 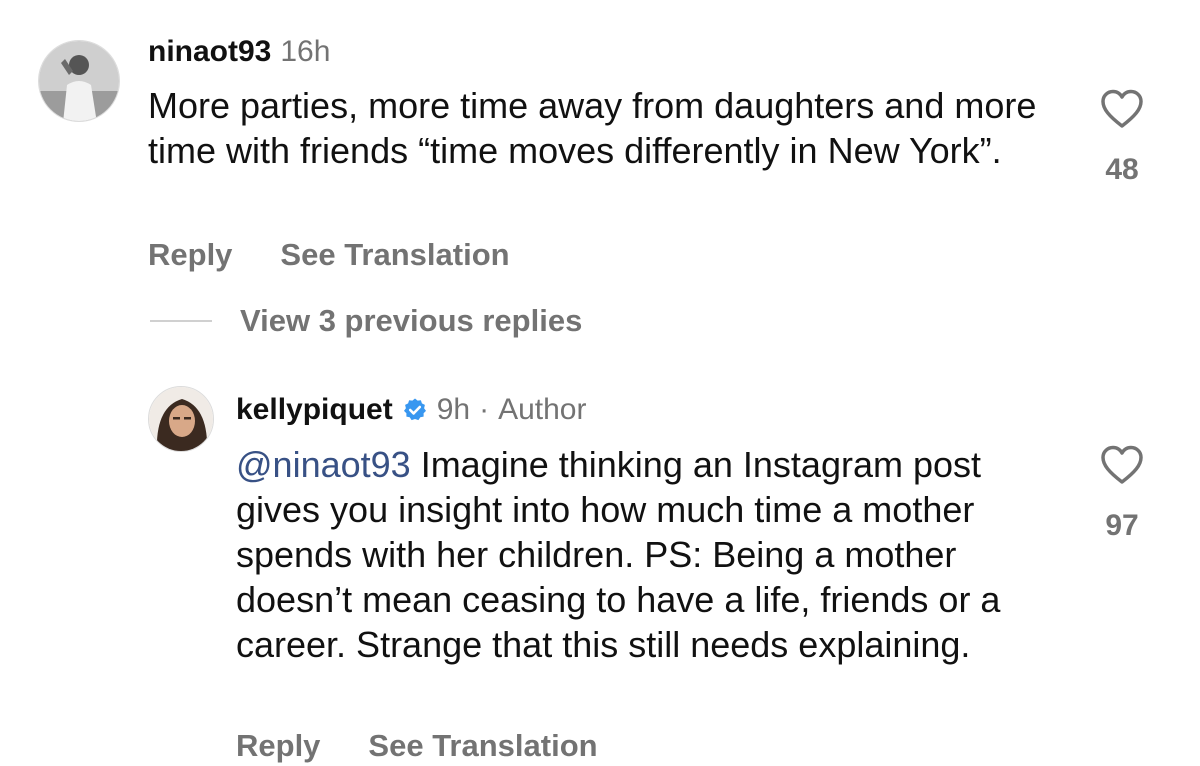 What do you see at coordinates (209, 52) in the screenshot?
I see `username: ninaot93` at bounding box center [209, 52].